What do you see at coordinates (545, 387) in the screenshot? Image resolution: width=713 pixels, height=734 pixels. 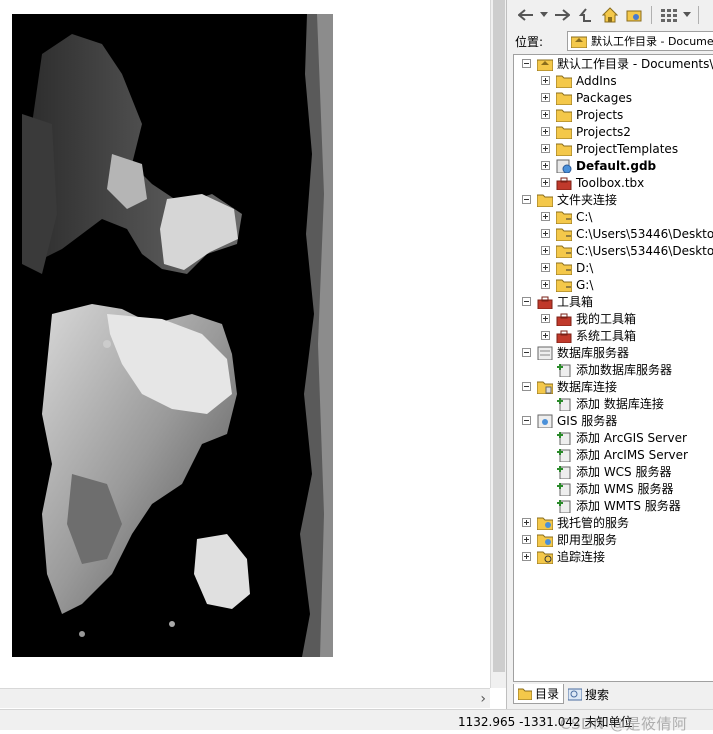 I see `database-connections-icon` at bounding box center [545, 387].